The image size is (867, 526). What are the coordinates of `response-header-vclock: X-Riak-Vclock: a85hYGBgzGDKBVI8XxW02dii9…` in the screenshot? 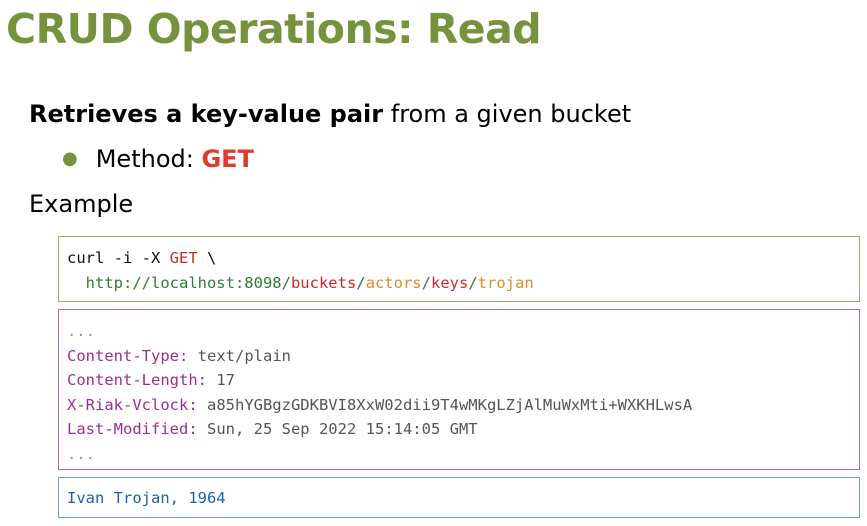 It's located at (463, 405).